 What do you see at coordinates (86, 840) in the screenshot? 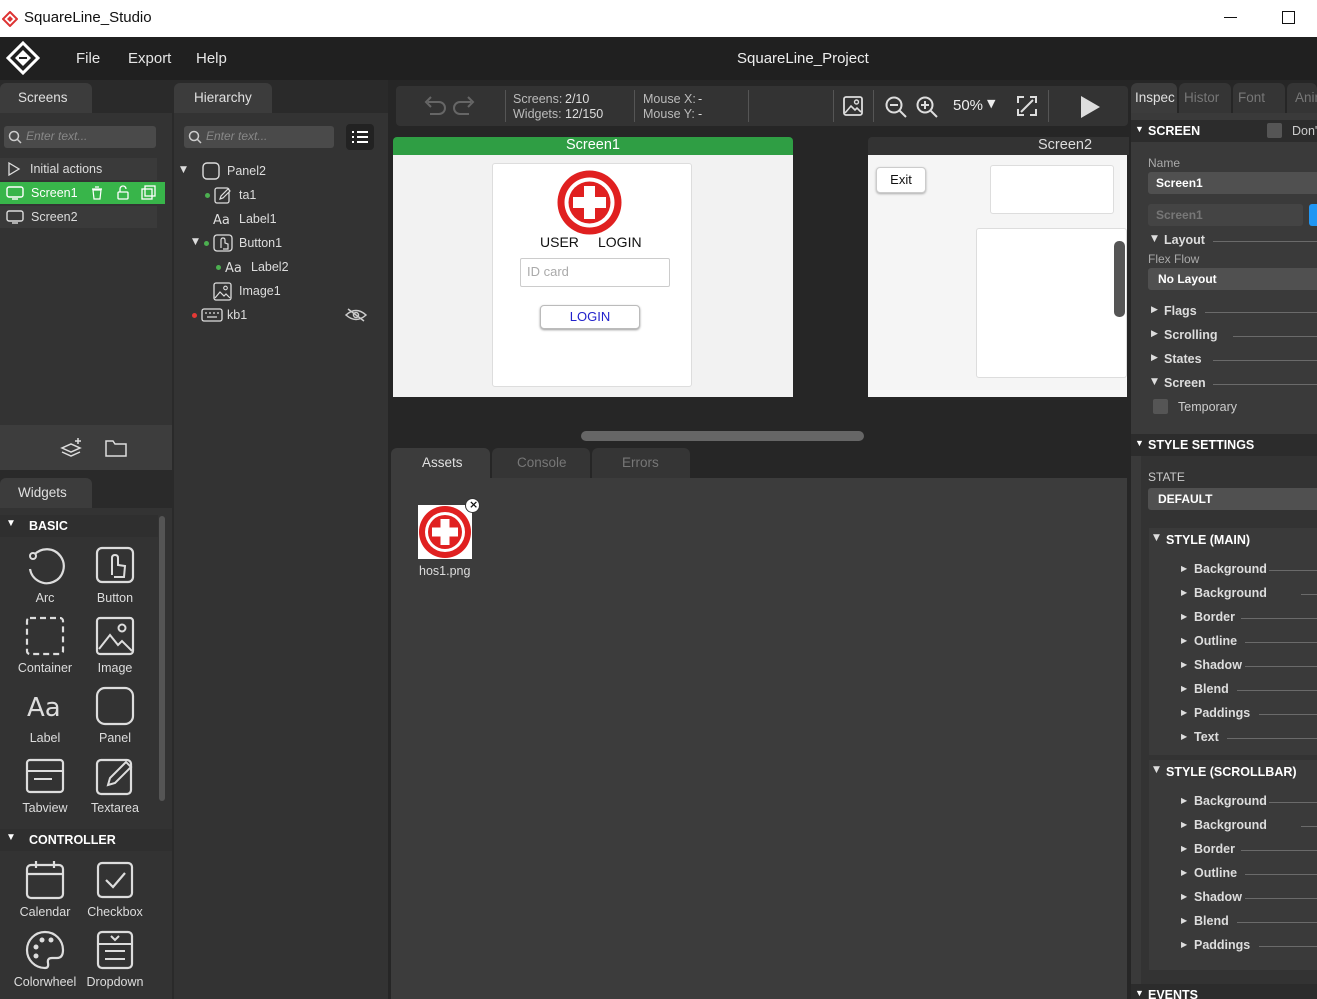
I see `controller-section-header: ▼ CONTROLLER` at bounding box center [86, 840].